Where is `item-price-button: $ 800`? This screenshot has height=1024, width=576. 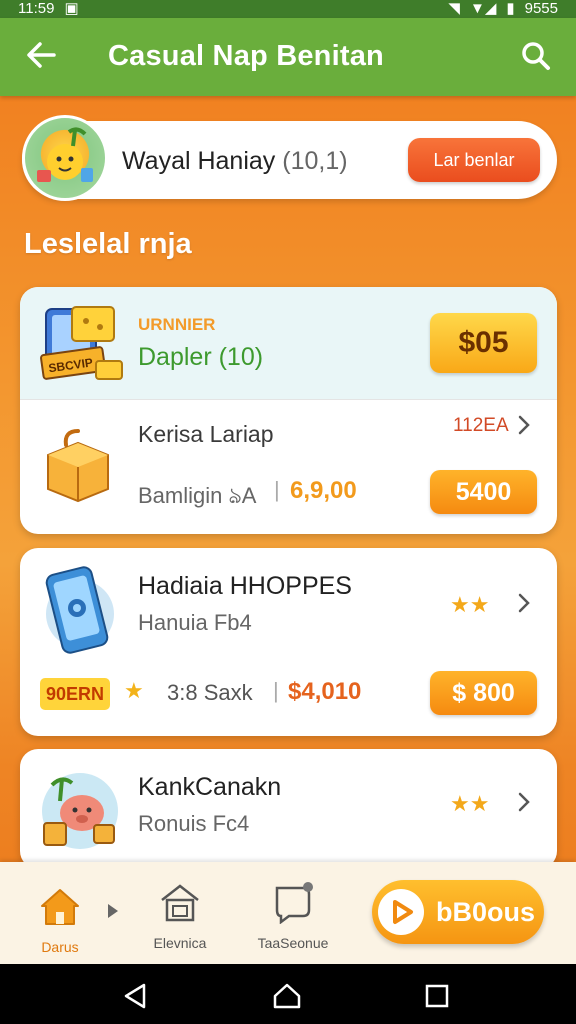 item-price-button: $ 800 is located at coordinates (483, 693).